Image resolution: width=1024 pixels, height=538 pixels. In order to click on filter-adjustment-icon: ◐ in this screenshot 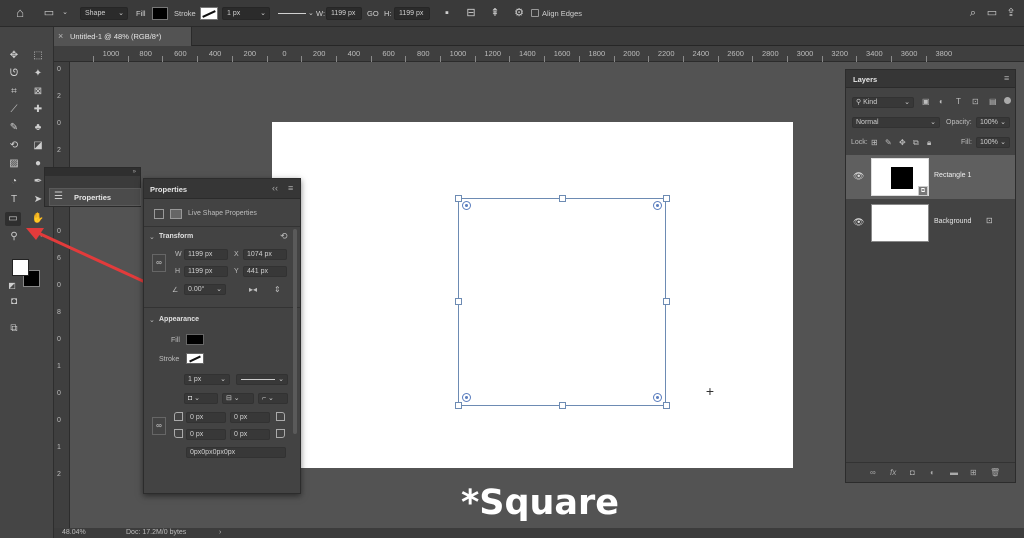, I will do `click(941, 101)`.